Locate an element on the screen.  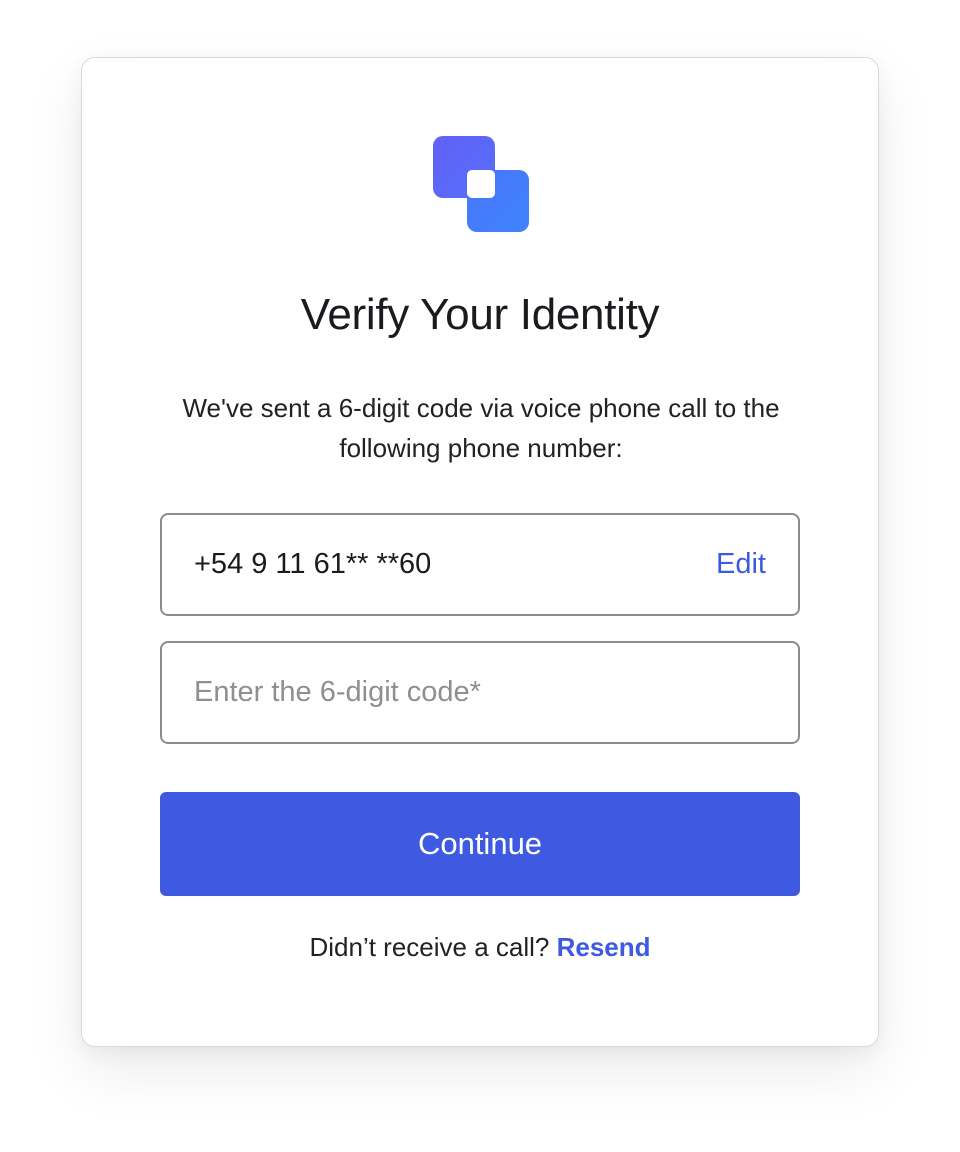
resend-link: Resend is located at coordinates (604, 947).